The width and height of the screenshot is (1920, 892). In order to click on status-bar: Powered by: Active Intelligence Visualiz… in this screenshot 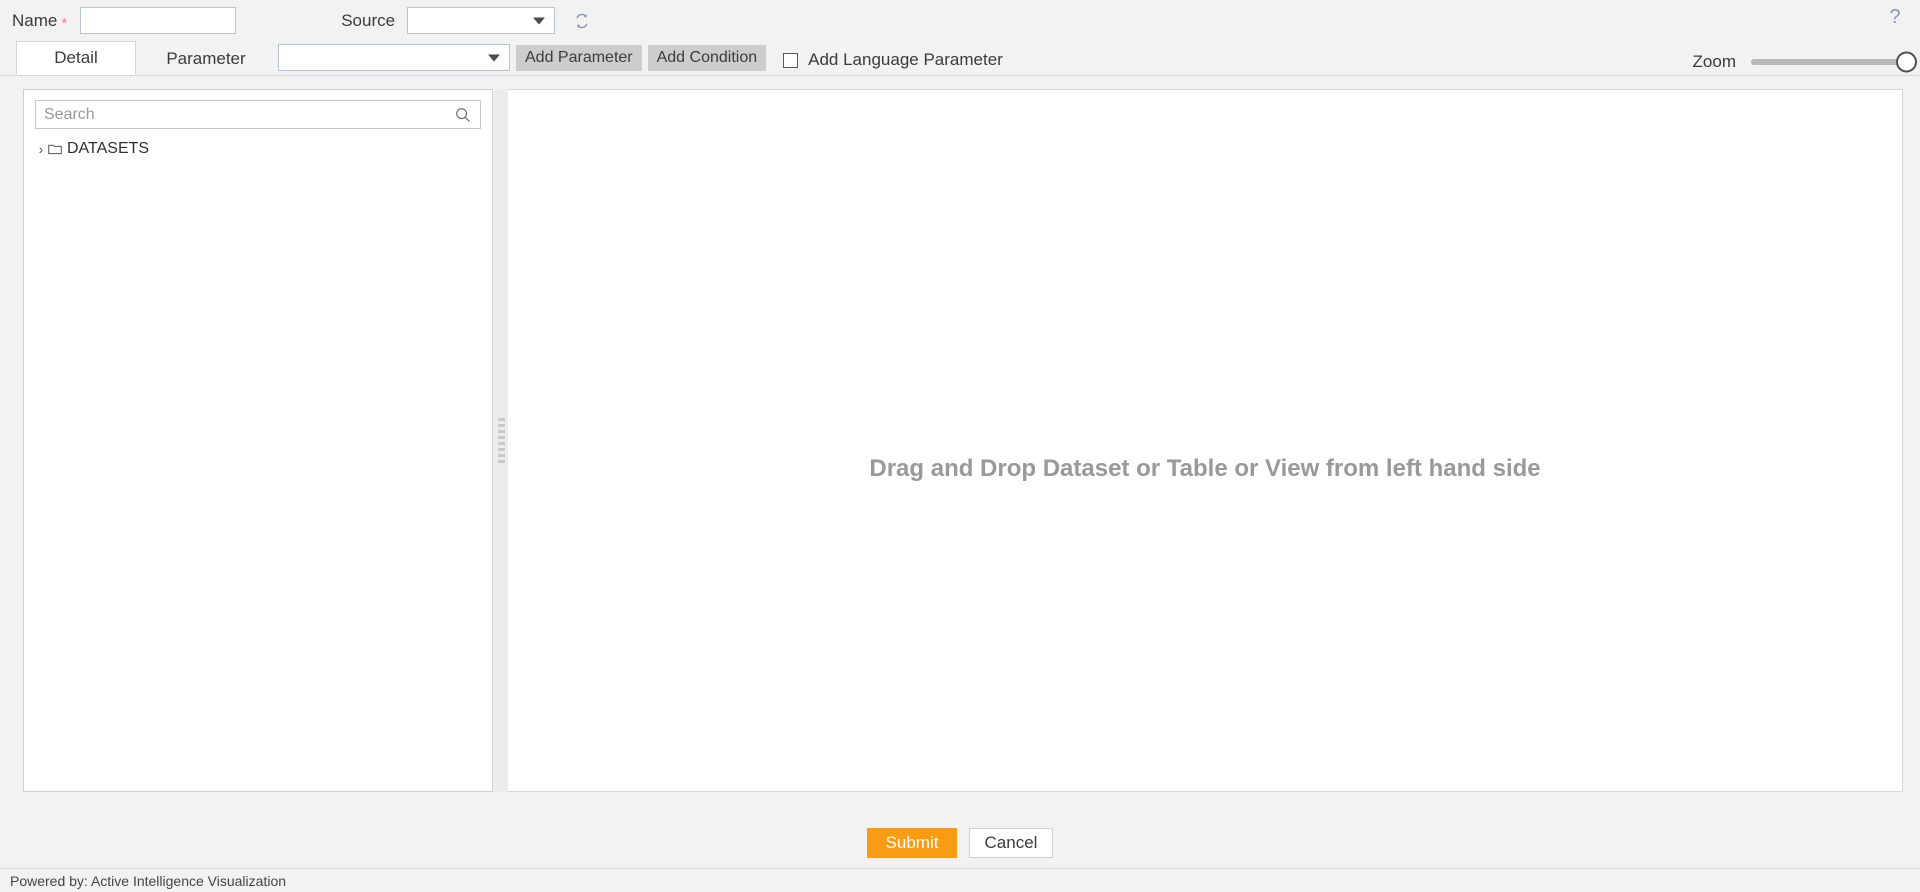, I will do `click(960, 880)`.